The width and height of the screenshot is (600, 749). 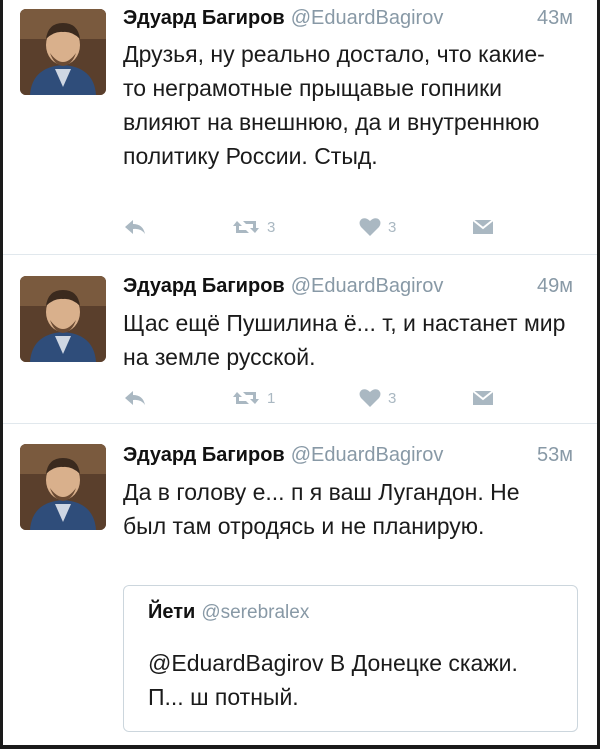 I want to click on retweet-count: 1, so click(x=271, y=398).